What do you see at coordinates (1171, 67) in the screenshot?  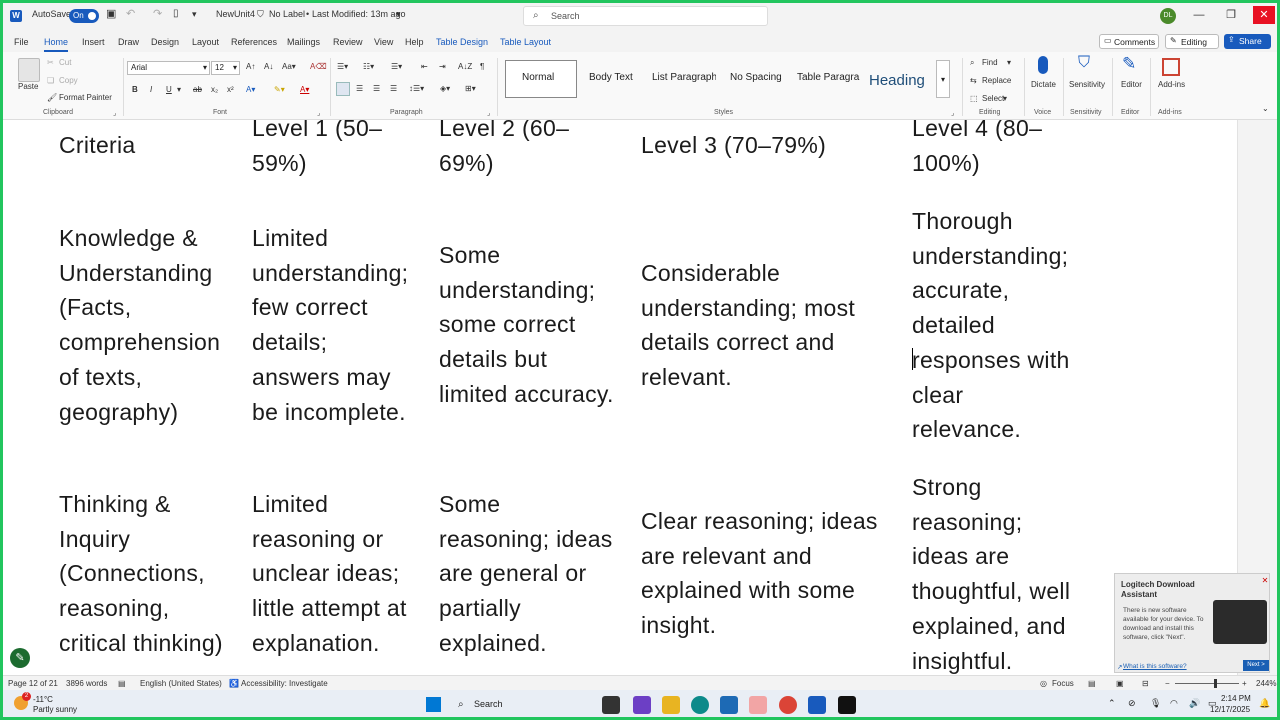 I see `add-ins-icon` at bounding box center [1171, 67].